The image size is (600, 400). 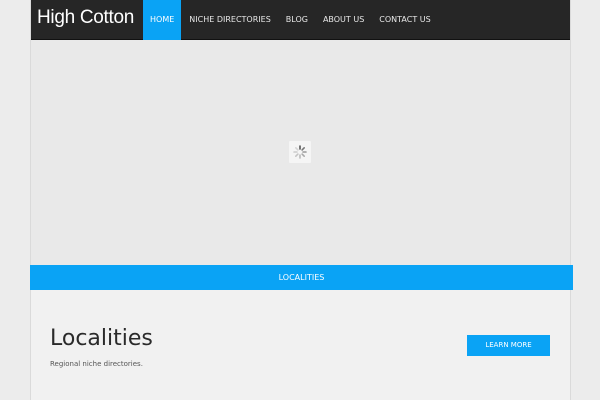 I want to click on learn-more-button: LEARN MORE, so click(x=508, y=345).